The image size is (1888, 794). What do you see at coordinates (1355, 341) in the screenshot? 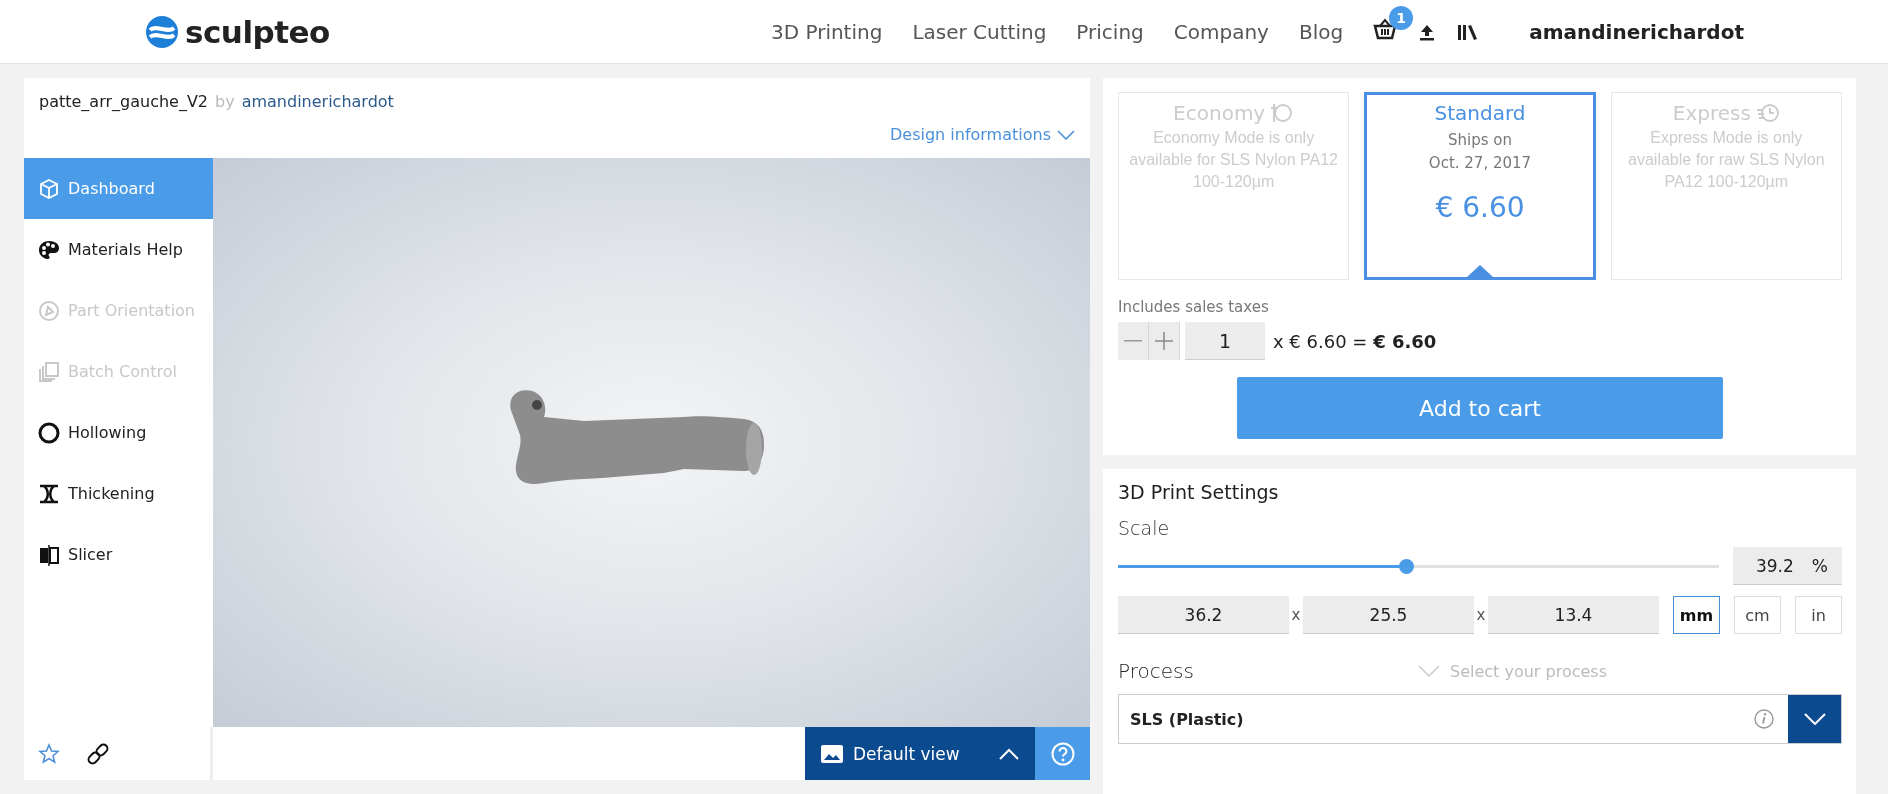
I see `price-formula: x € 6.60 = € 6.60` at bounding box center [1355, 341].